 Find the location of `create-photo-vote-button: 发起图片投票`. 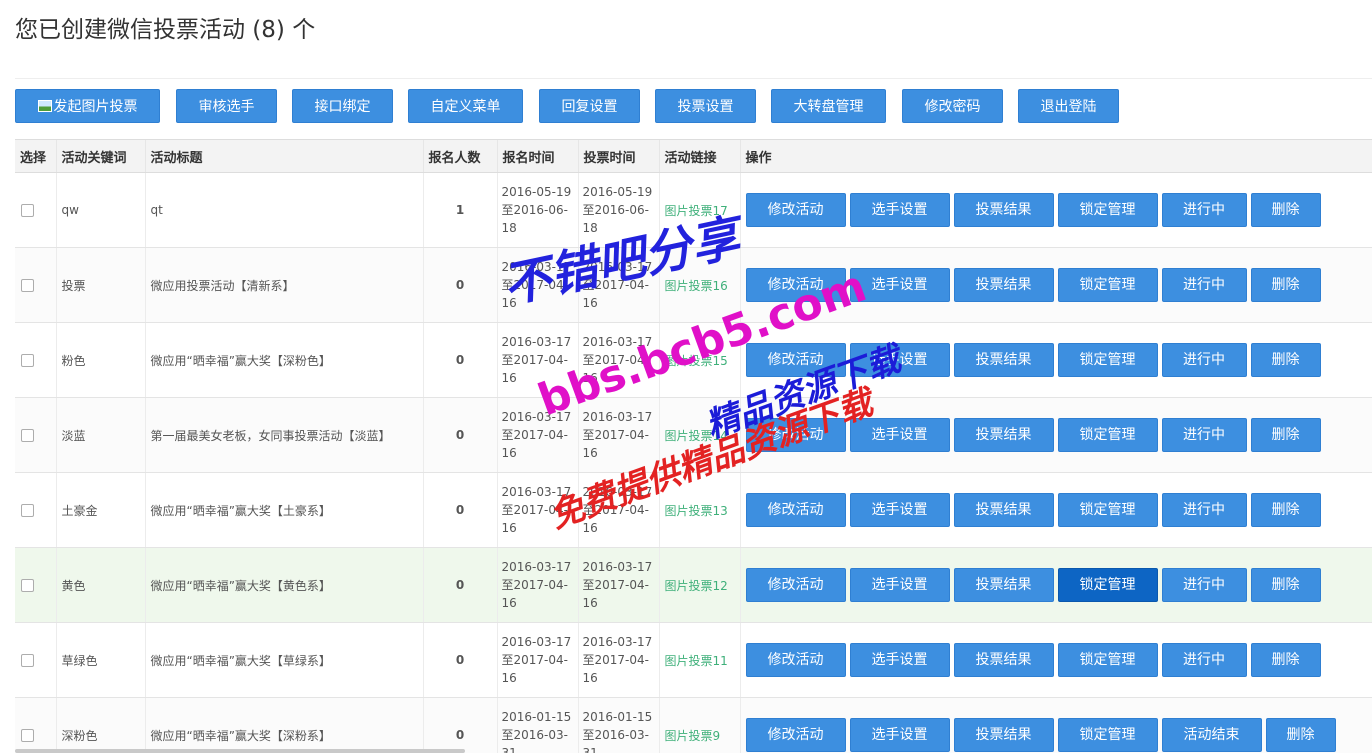

create-photo-vote-button: 发起图片投票 is located at coordinates (87, 106).